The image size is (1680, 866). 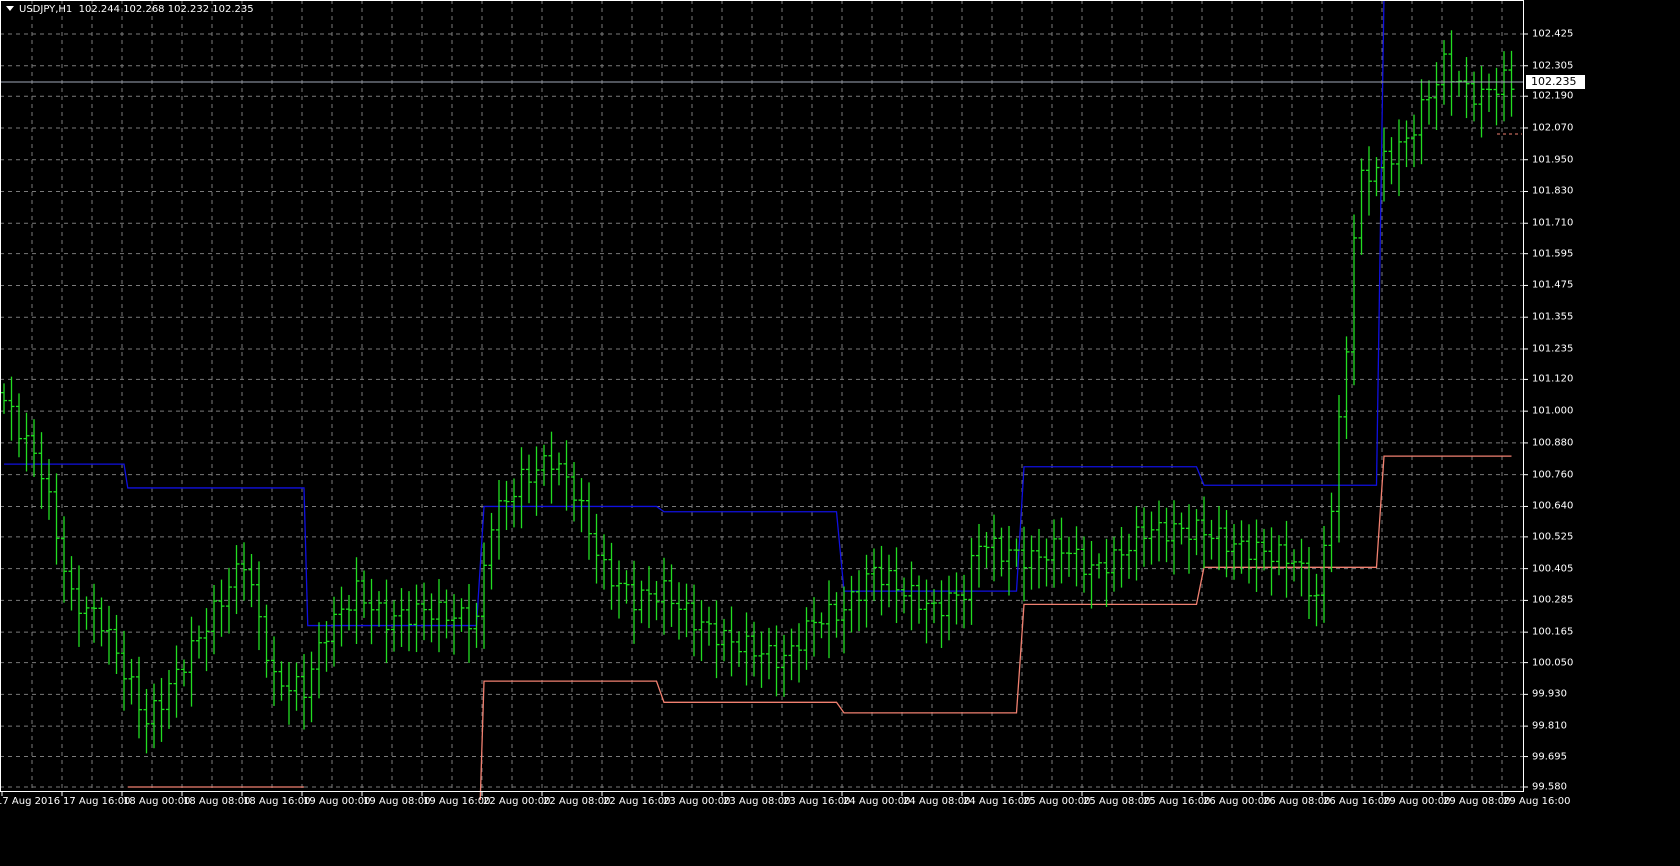 I want to click on x-tick-label: 26 Aug 08:00, so click(x=1297, y=801).